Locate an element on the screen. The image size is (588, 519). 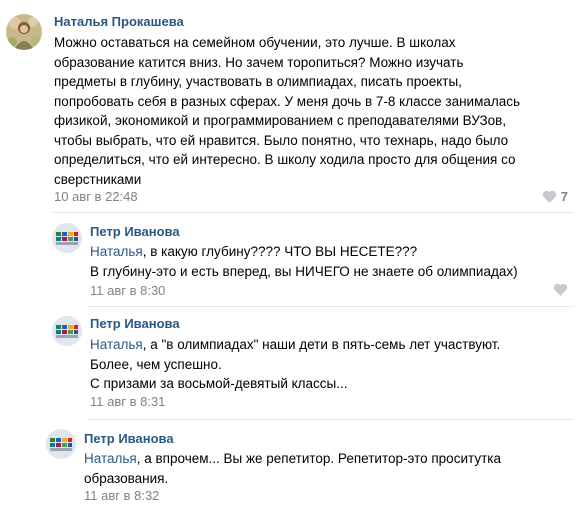
comment-text-line: сверстниками is located at coordinates (98, 179).